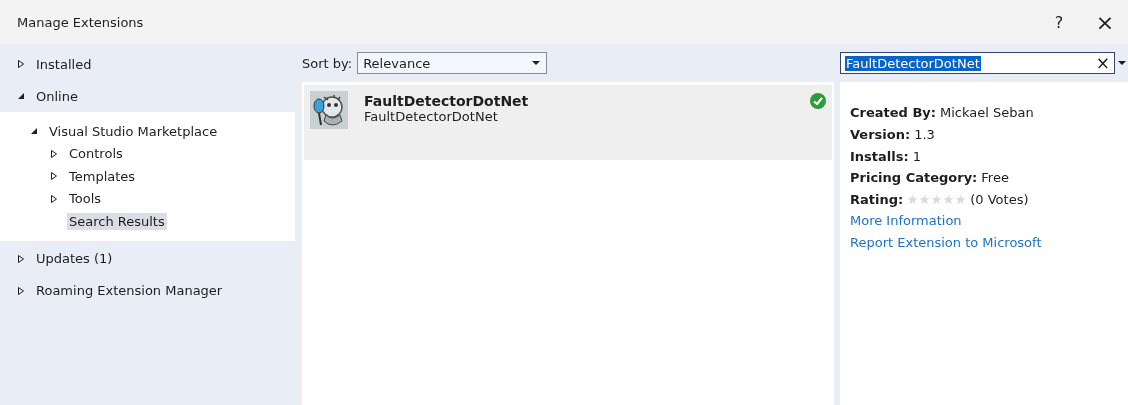 This screenshot has height=405, width=1128. I want to click on sort-label: Sort by:, so click(327, 63).